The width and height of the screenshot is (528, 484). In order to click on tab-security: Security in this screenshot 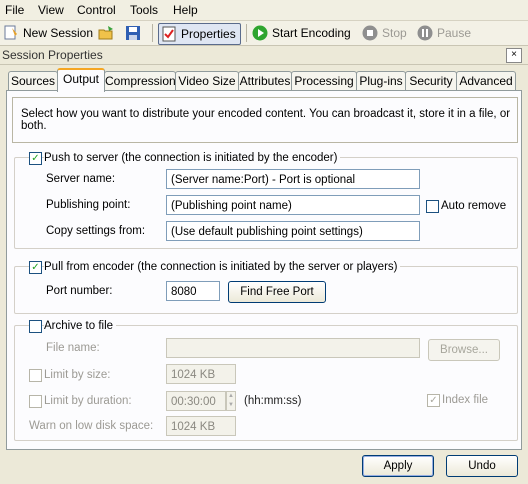, I will do `click(431, 80)`.